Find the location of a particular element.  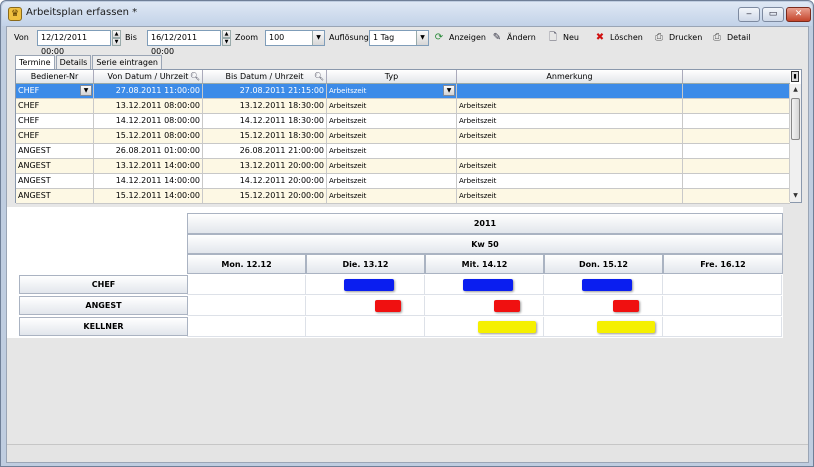

scroll-thumb is located at coordinates (795, 119).